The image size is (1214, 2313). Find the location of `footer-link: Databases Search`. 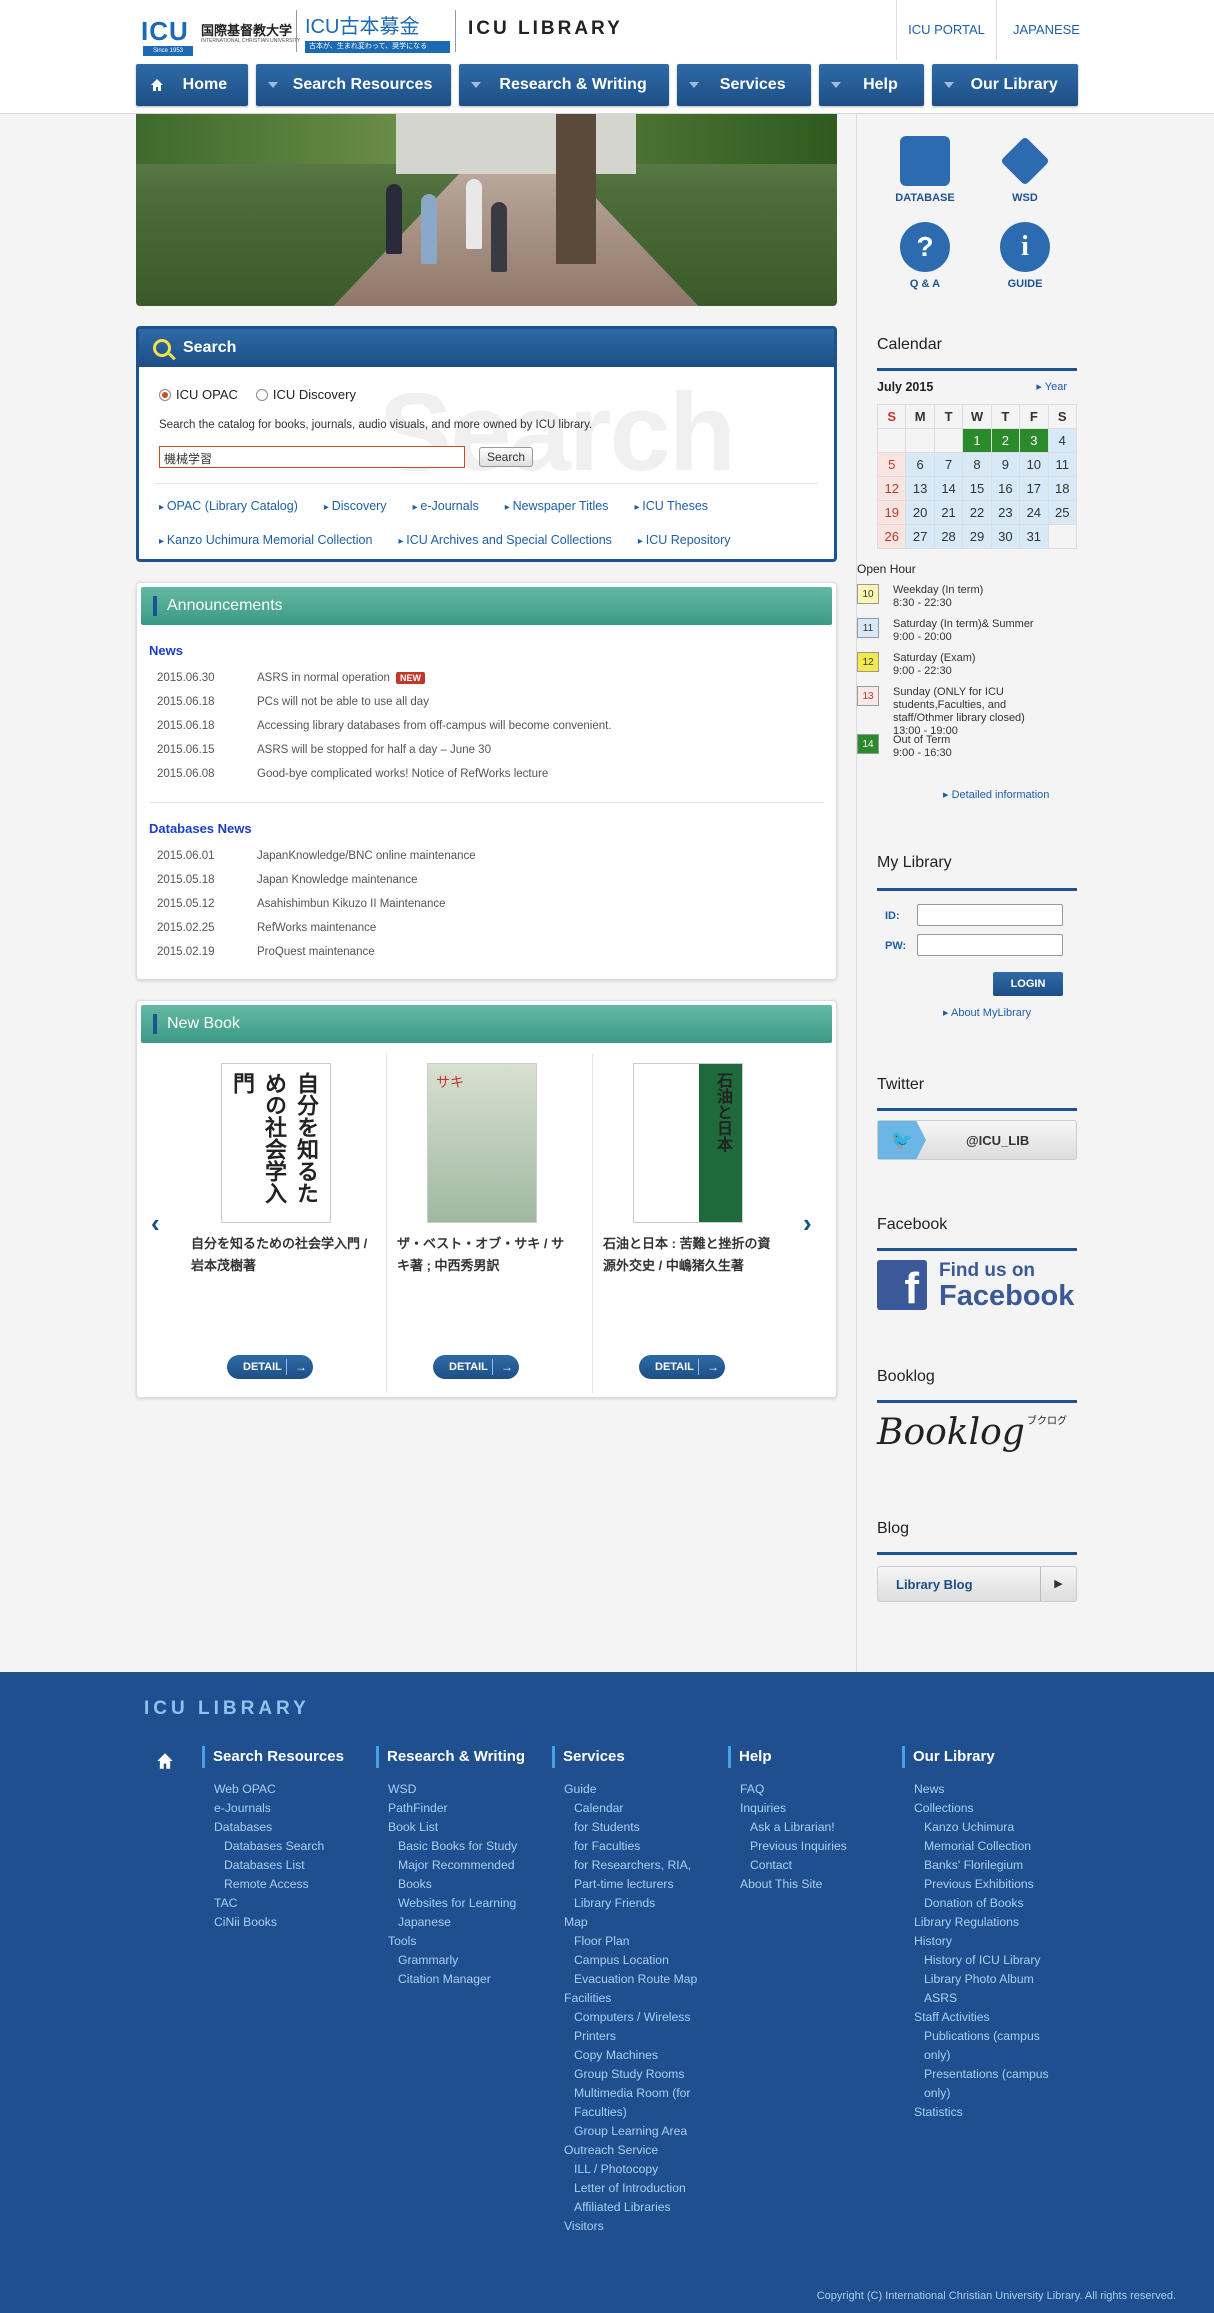

footer-link: Databases Search is located at coordinates (284, 1846).